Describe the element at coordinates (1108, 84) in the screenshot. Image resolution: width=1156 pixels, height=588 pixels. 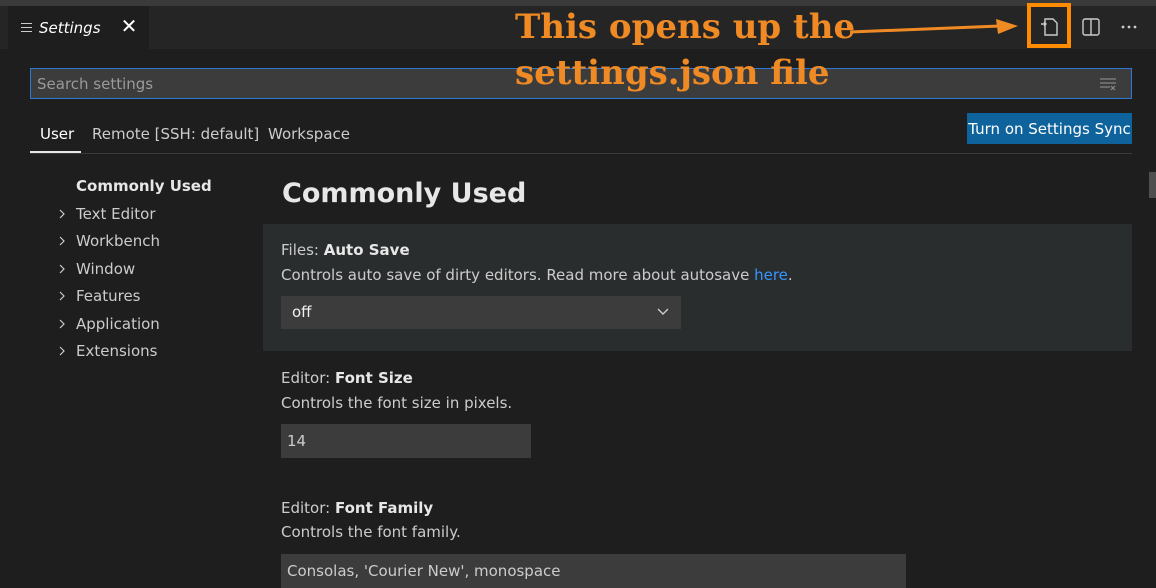
I see `filter-icon` at that location.